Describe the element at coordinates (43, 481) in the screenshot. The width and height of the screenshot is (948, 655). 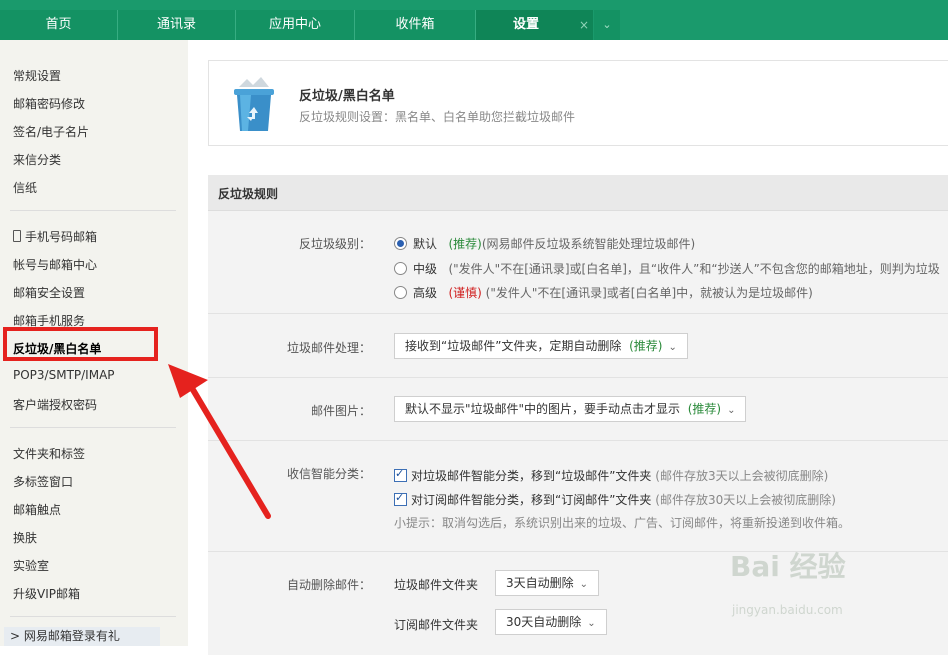
I see `sidebar-item-multi-tab: 多标签窗口` at that location.